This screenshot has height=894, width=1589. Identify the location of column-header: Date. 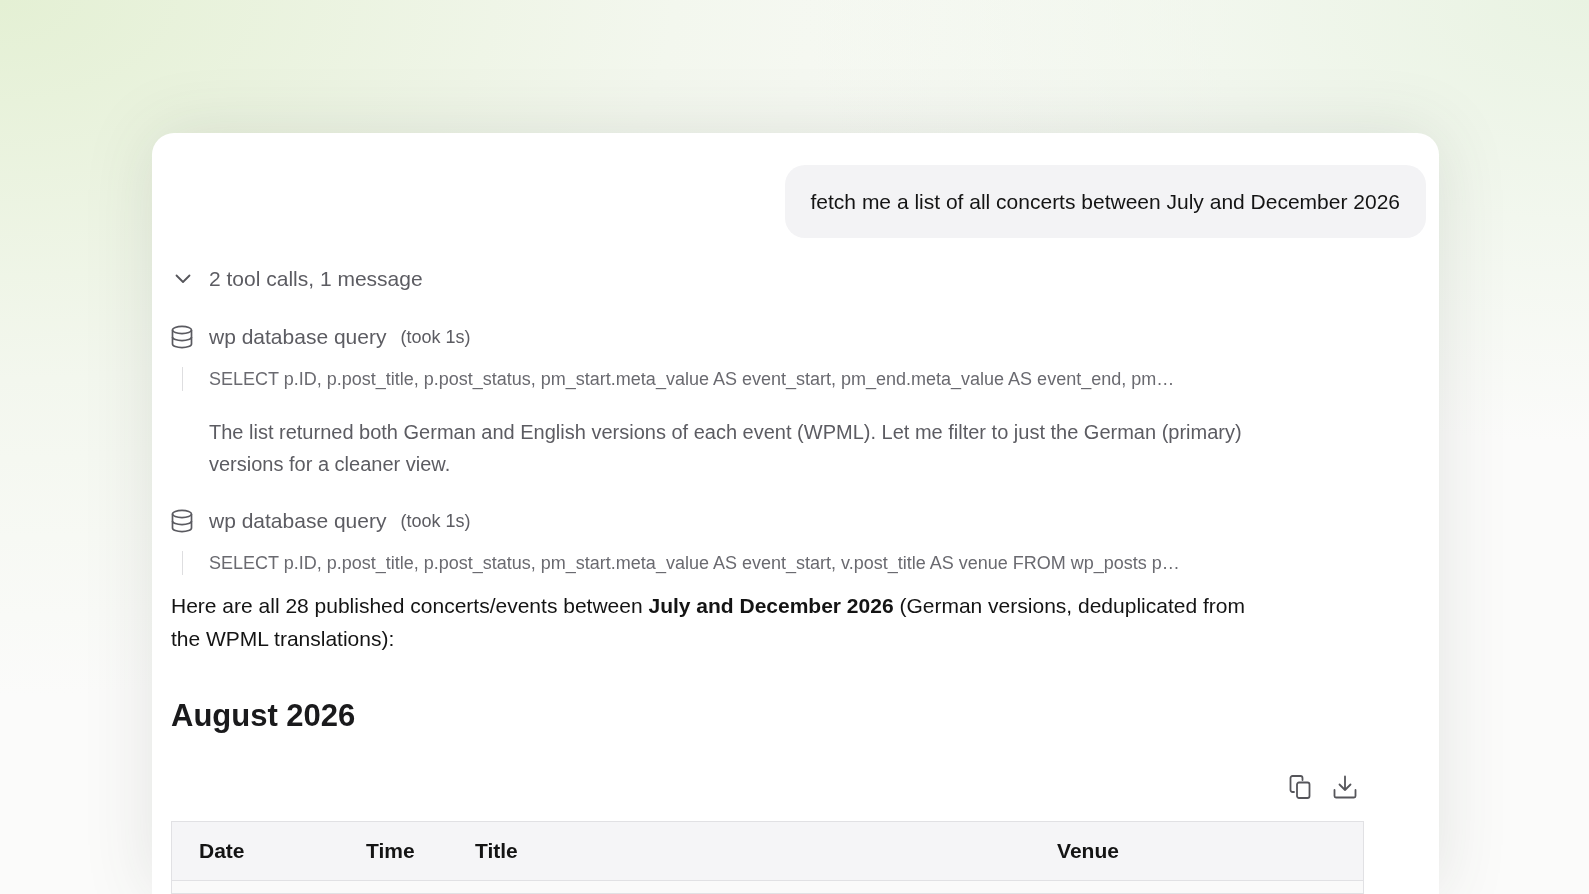
(222, 851).